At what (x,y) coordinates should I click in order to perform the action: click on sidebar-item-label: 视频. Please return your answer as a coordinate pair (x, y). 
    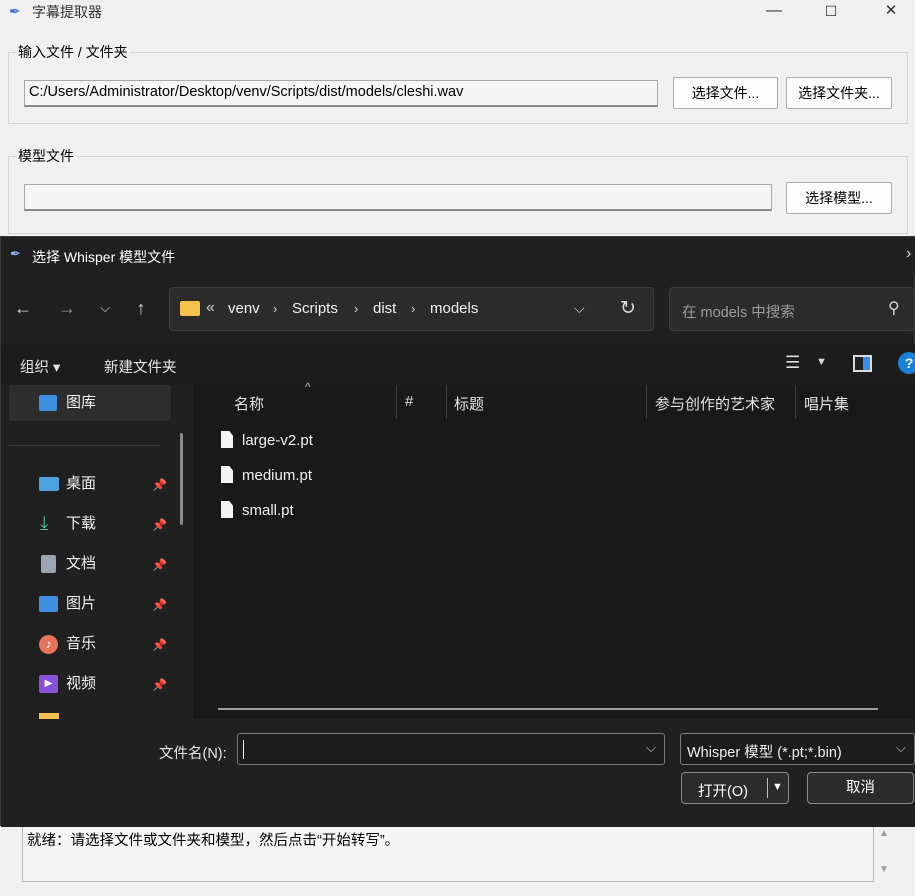
    Looking at the image, I should click on (81, 683).